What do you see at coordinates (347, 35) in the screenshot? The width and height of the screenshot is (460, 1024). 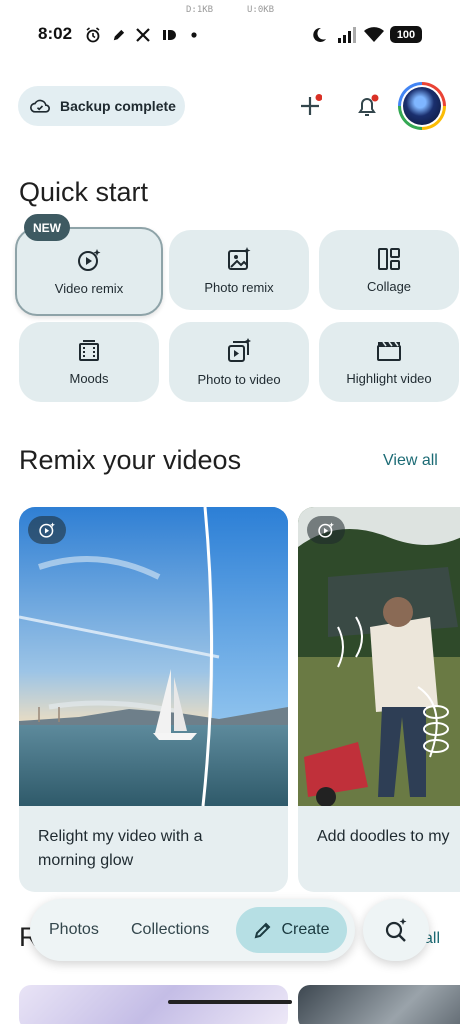 I see `signal-icon` at bounding box center [347, 35].